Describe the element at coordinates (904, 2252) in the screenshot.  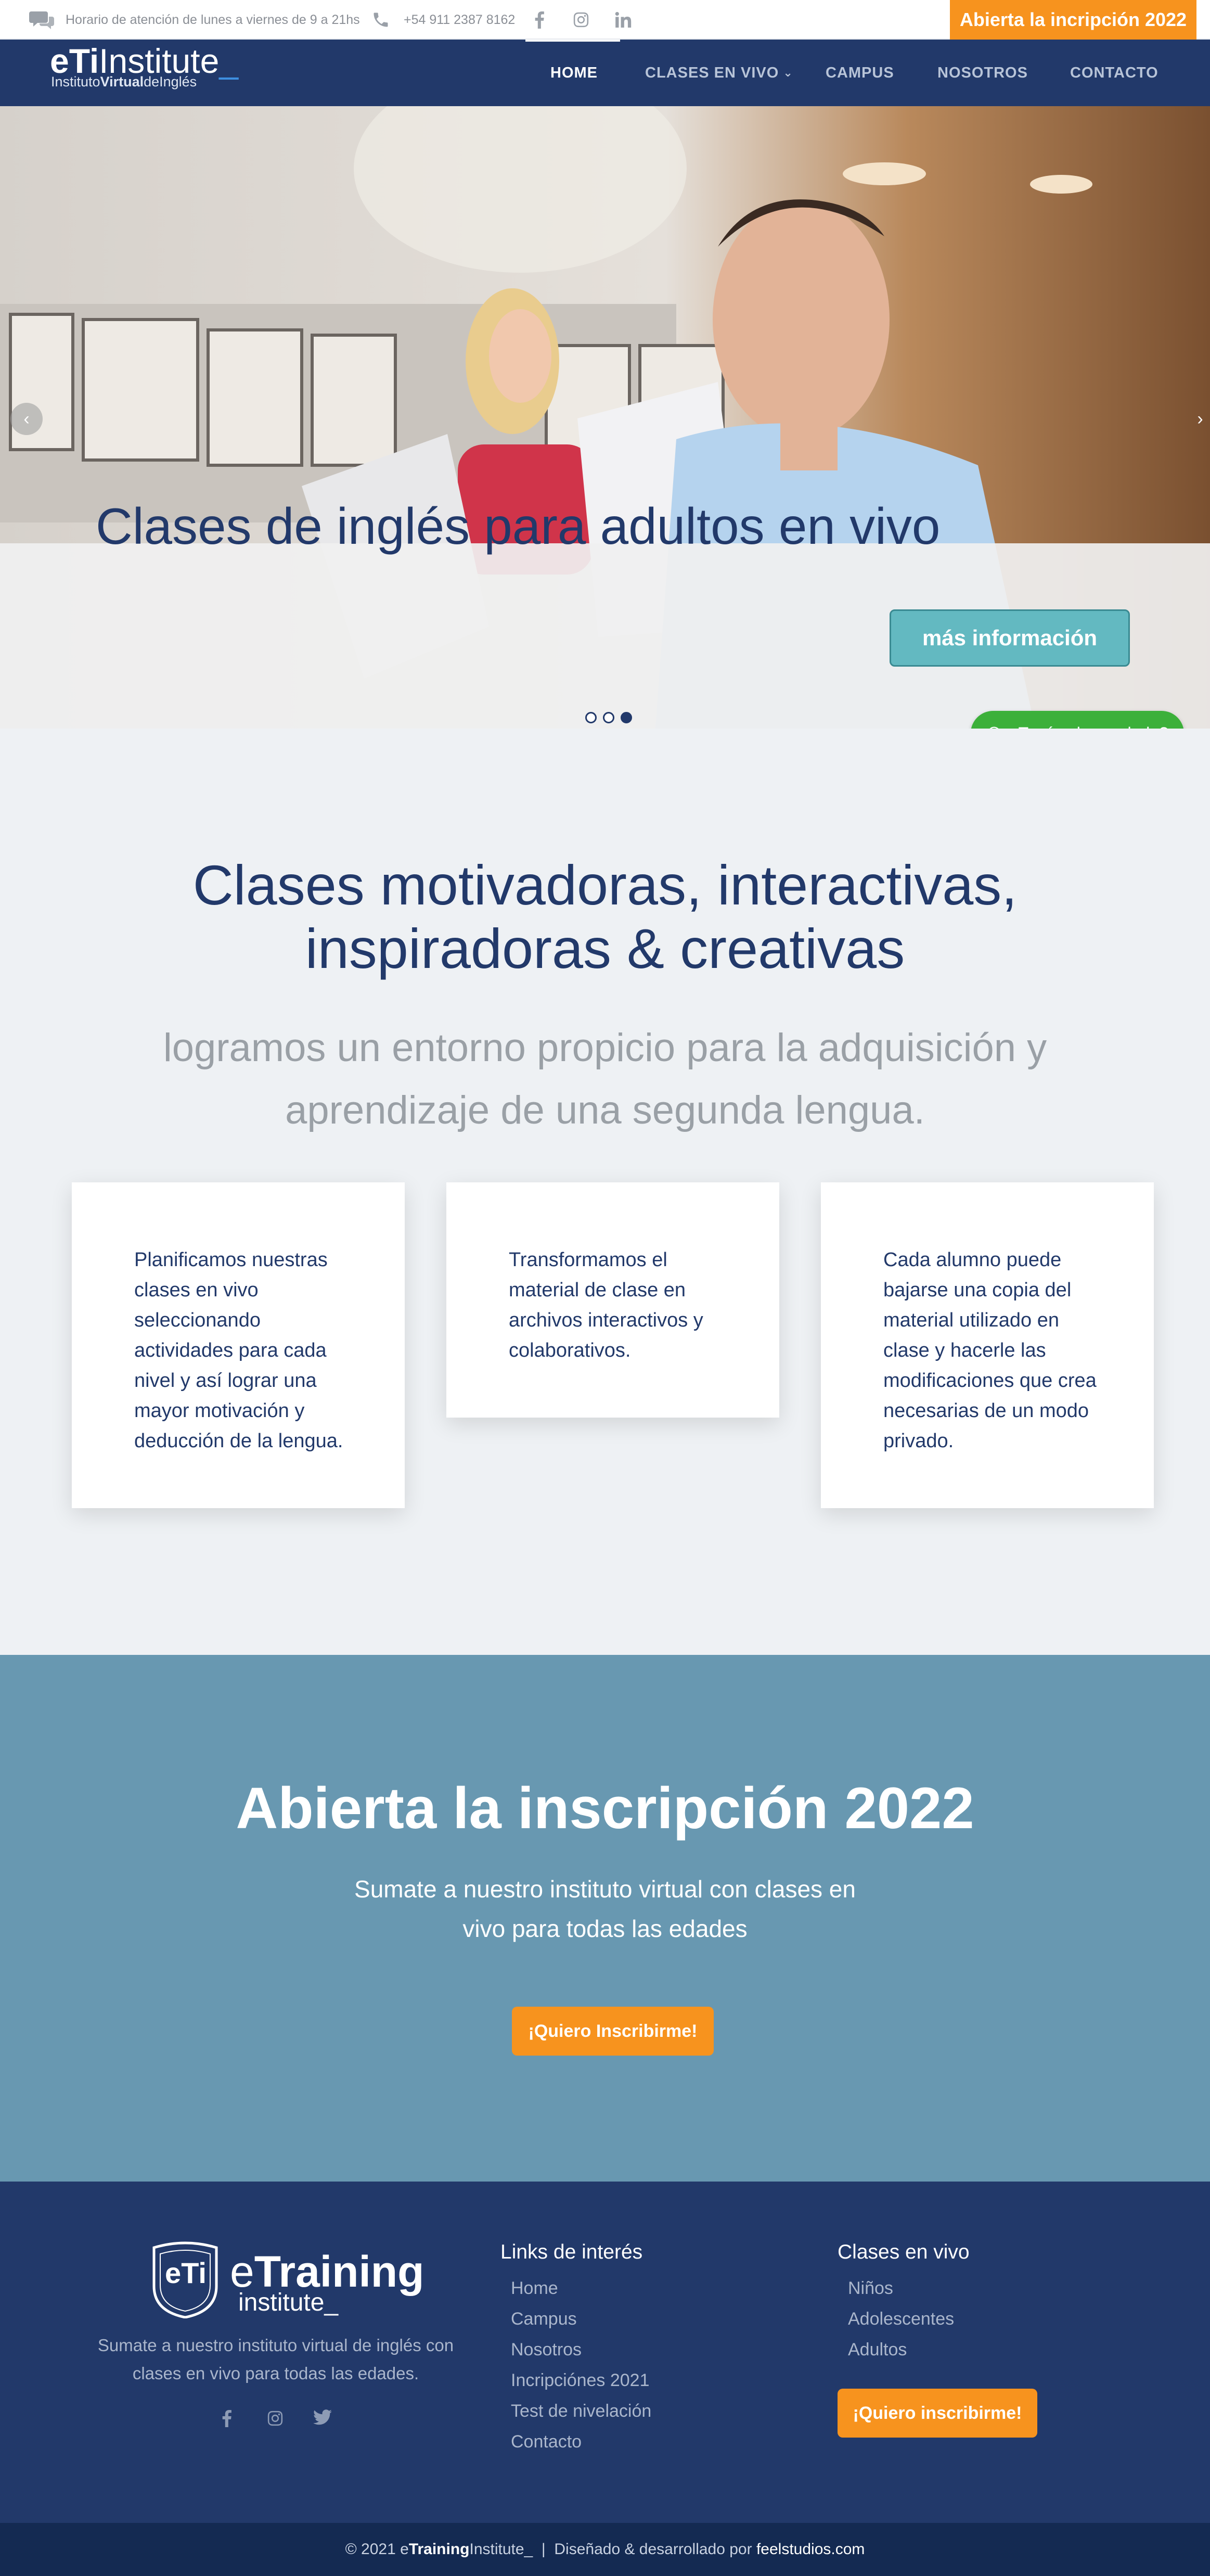
I see `footer-classes-title: Clases en vivo` at that location.